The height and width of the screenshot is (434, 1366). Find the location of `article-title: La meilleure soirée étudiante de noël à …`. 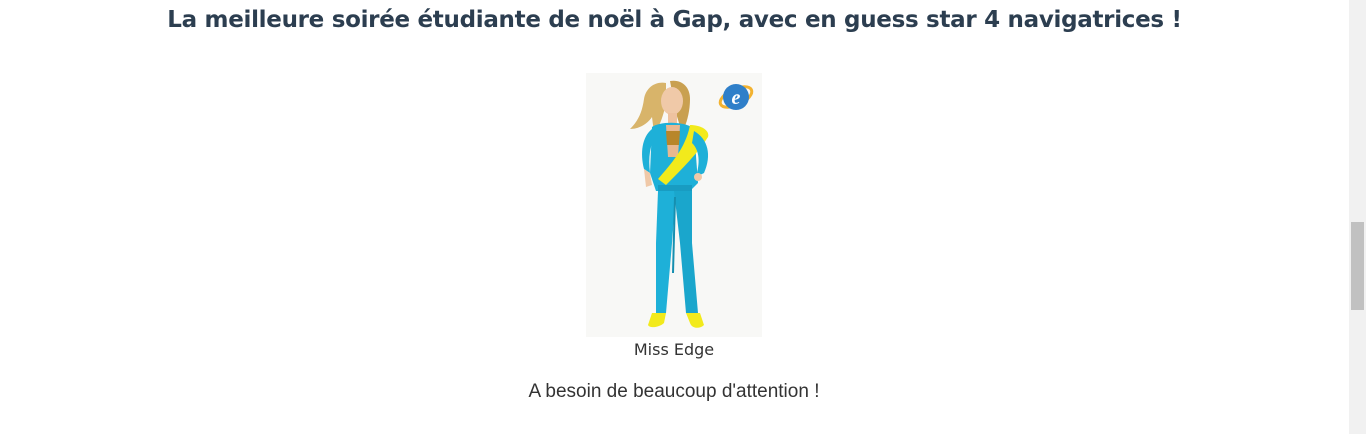

article-title: La meilleure soirée étudiante de noël à … is located at coordinates (674, 20).